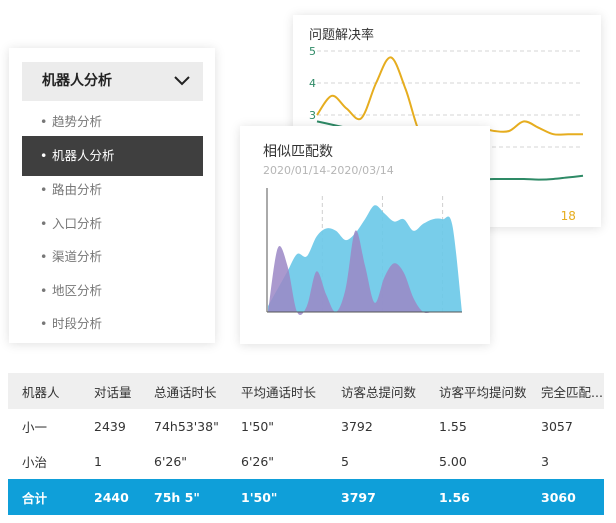 The height and width of the screenshot is (523, 616). I want to click on menu-item-route: • 路由分析, so click(112, 189).